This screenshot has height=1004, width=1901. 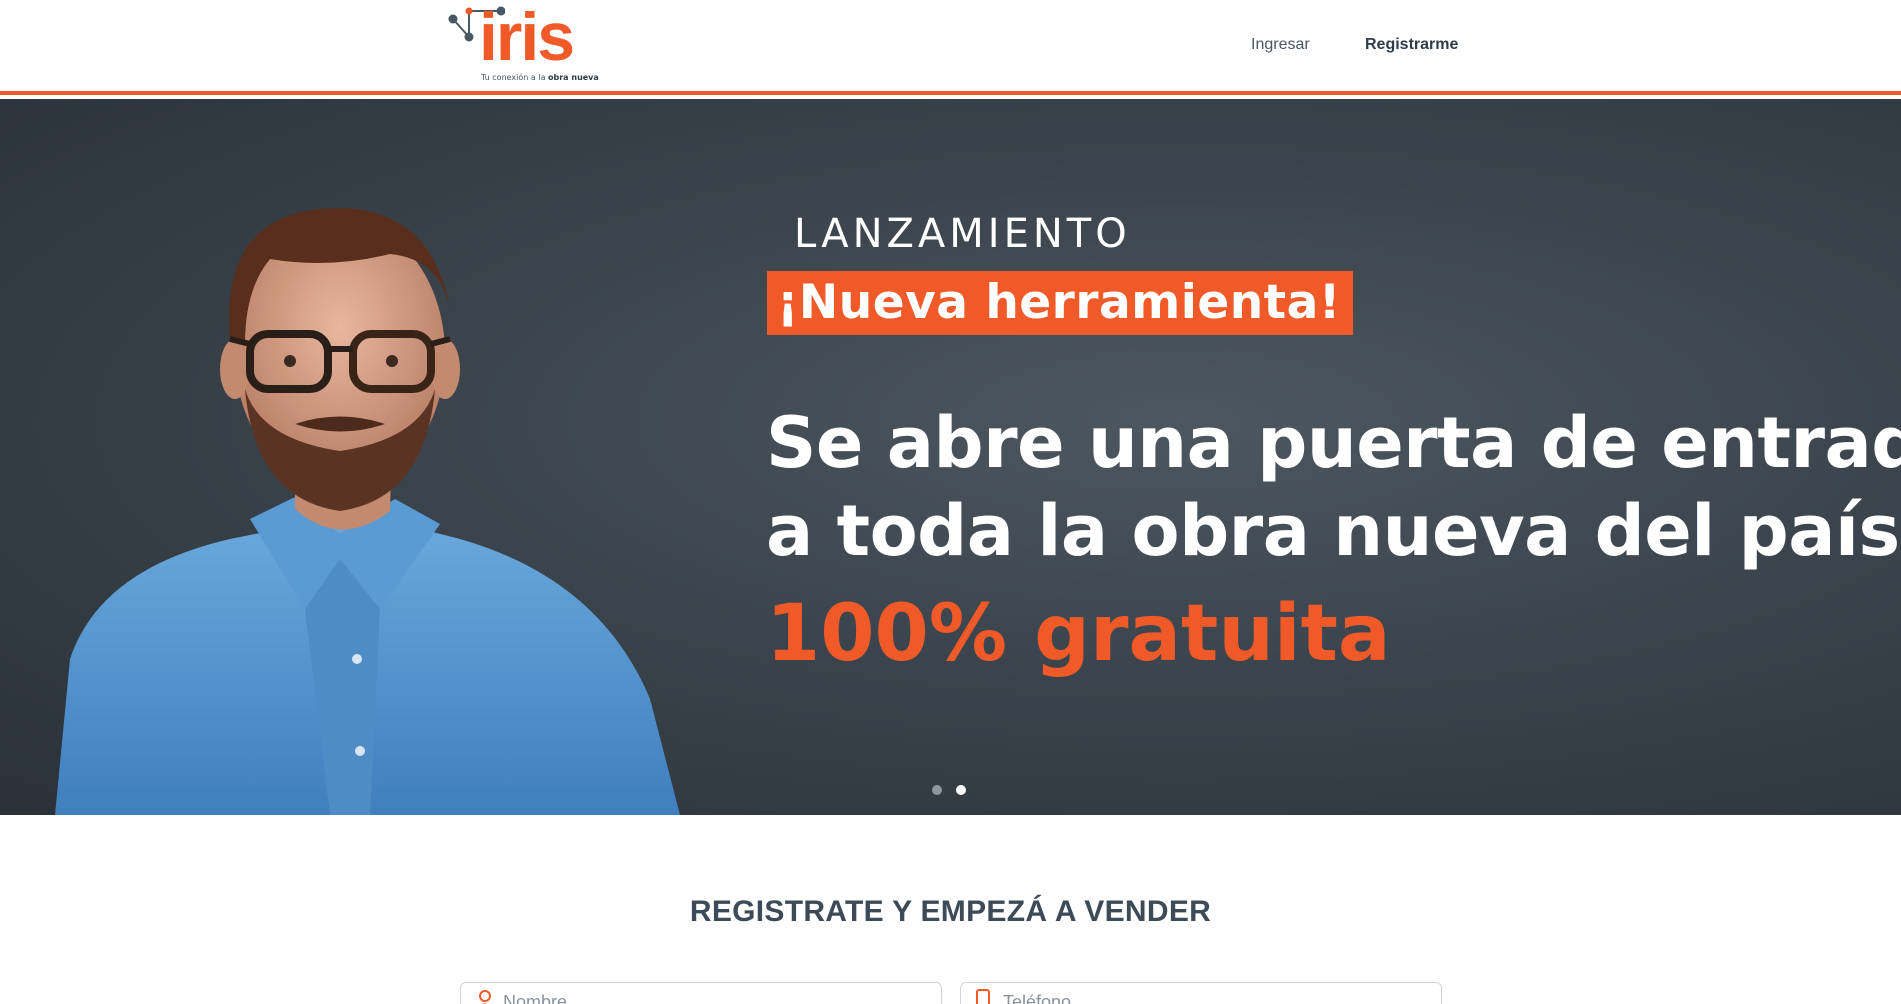 What do you see at coordinates (1213, 995) in the screenshot?
I see `phone-input` at bounding box center [1213, 995].